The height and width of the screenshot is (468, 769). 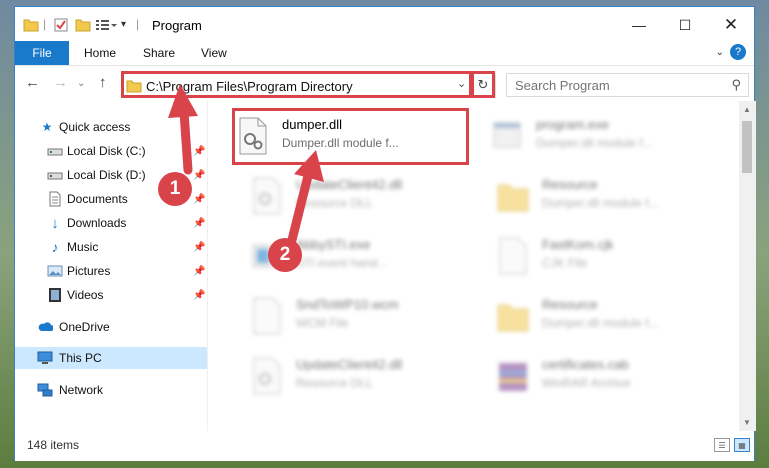 What do you see at coordinates (639, 25) in the screenshot?
I see `minimize-button: —` at bounding box center [639, 25].